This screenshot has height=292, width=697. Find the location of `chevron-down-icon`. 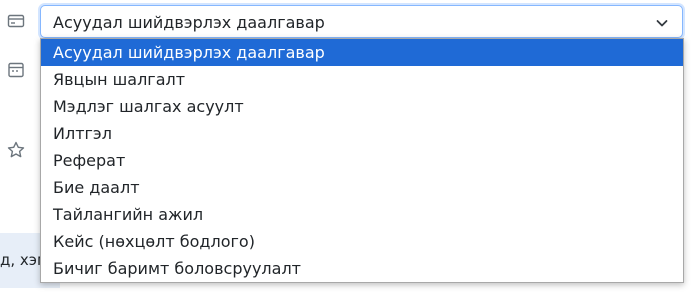

chevron-down-icon is located at coordinates (662, 23).